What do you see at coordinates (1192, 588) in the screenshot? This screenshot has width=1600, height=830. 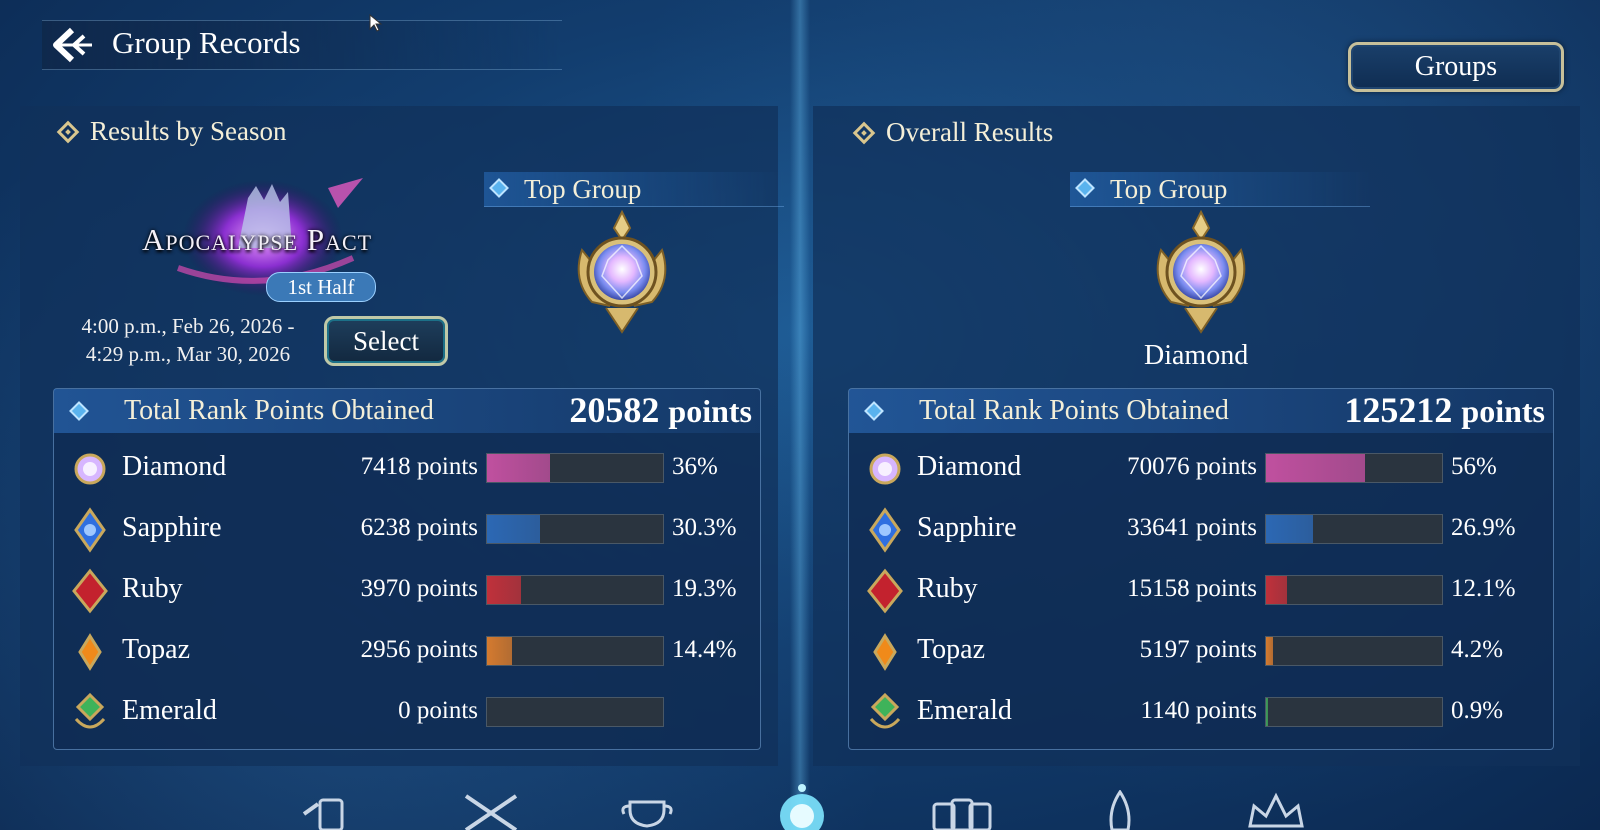 I see `rank-points: 15158 points` at bounding box center [1192, 588].